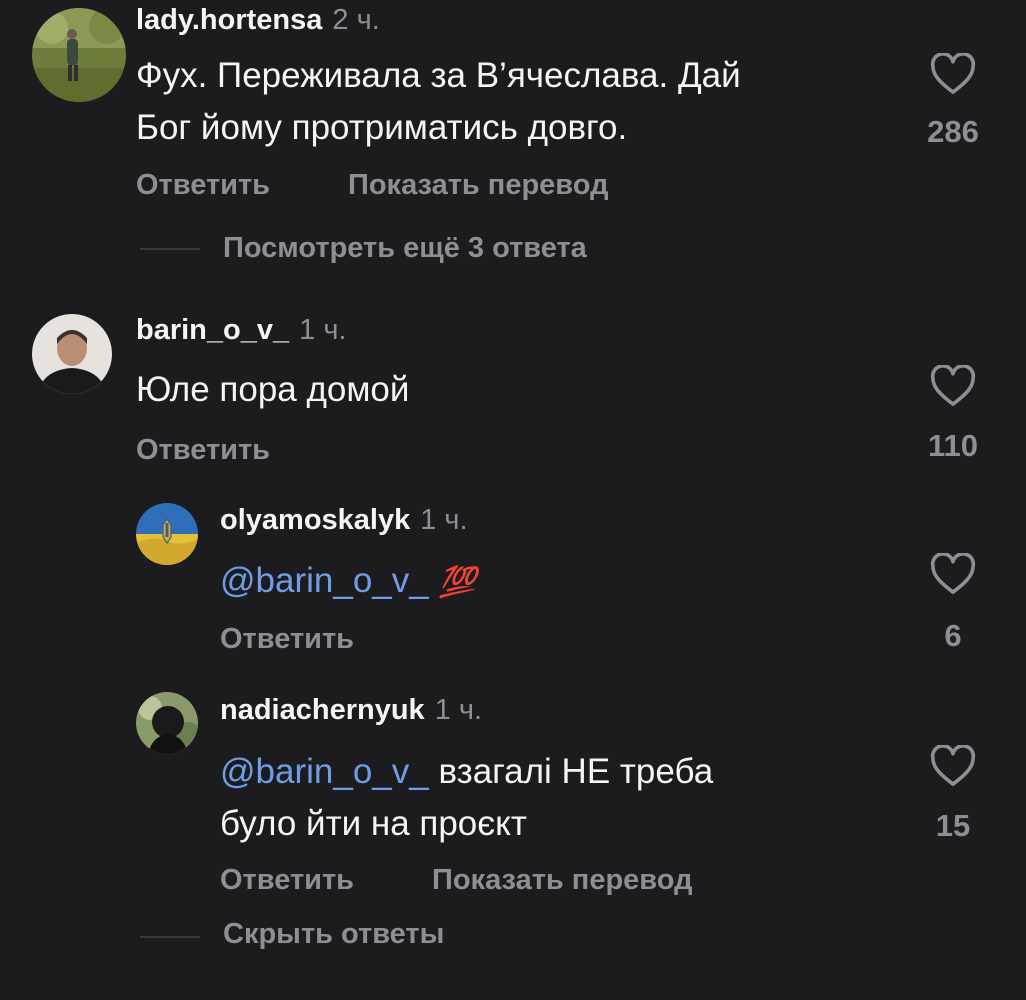 This screenshot has width=1026, height=1000. What do you see at coordinates (333, 934) in the screenshot?
I see `hide-replies-button: Скрыть ответы` at bounding box center [333, 934].